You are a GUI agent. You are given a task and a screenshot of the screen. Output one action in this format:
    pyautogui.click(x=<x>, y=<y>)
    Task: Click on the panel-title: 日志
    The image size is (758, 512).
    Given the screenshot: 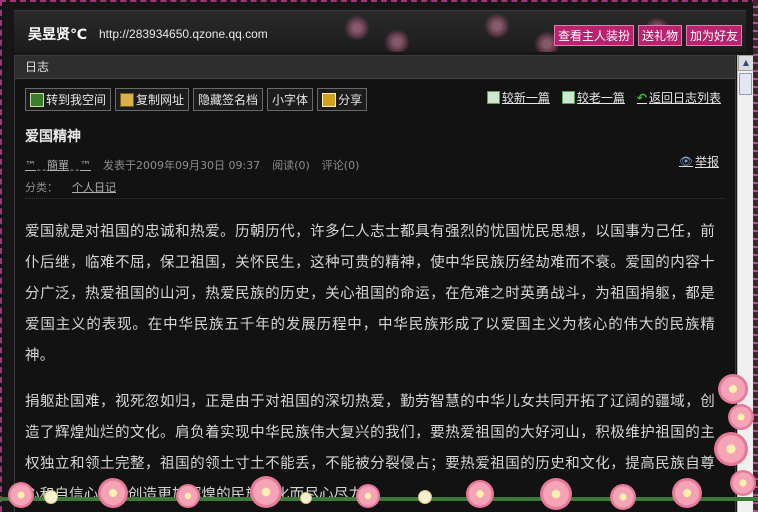 What is the action you would take?
    pyautogui.click(x=375, y=67)
    